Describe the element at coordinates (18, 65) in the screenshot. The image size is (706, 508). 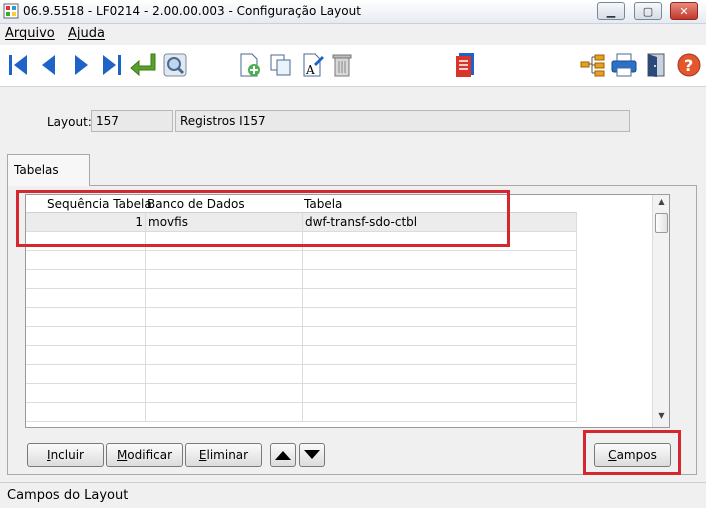
I see `first-record-icon` at that location.